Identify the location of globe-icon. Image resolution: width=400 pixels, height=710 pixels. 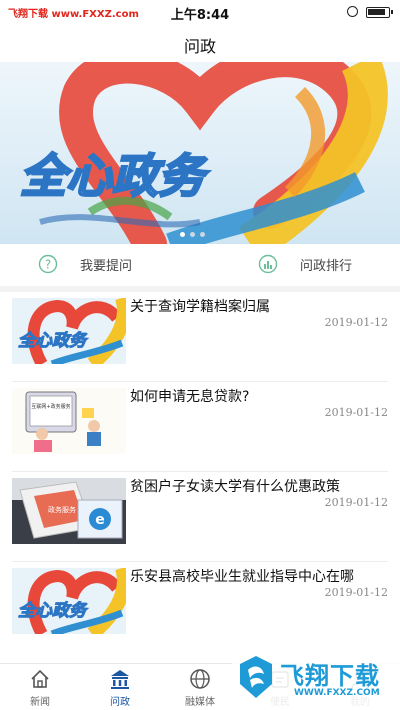
(200, 679).